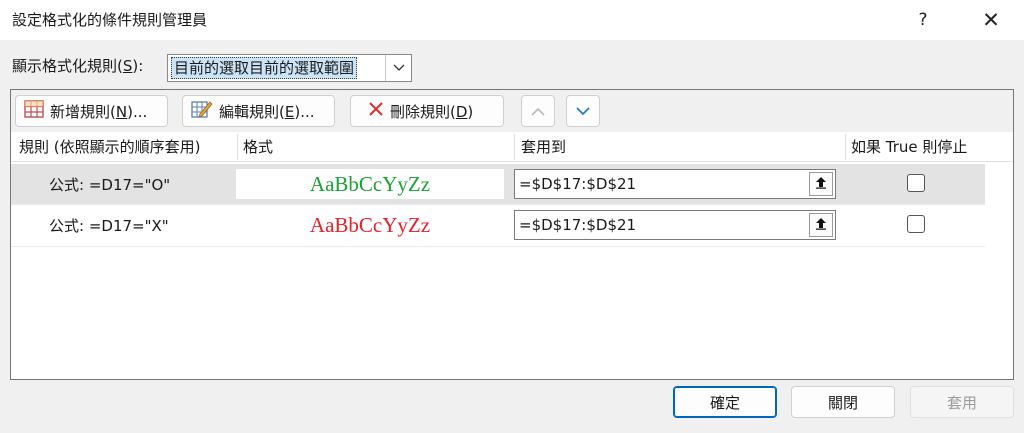  I want to click on column-header-format: 格式, so click(258, 147).